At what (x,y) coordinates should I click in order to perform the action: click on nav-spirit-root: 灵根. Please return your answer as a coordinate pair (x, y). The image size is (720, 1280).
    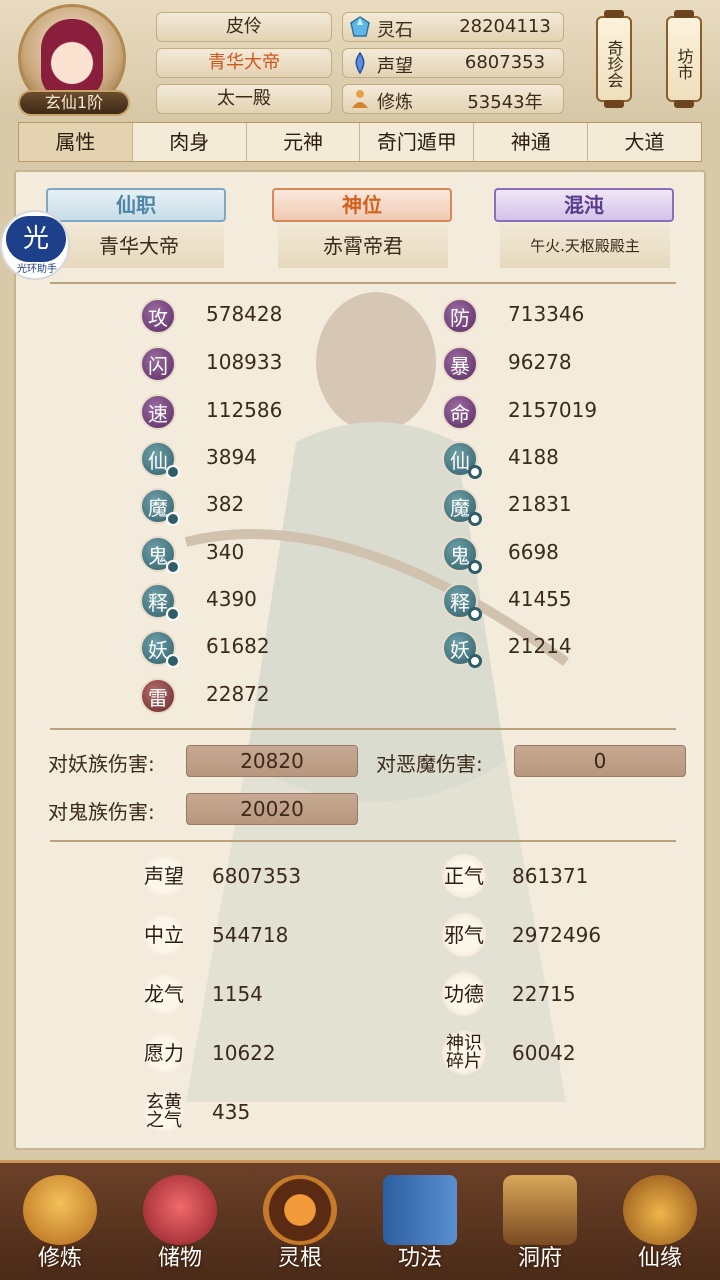
    Looking at the image, I should click on (300, 1221).